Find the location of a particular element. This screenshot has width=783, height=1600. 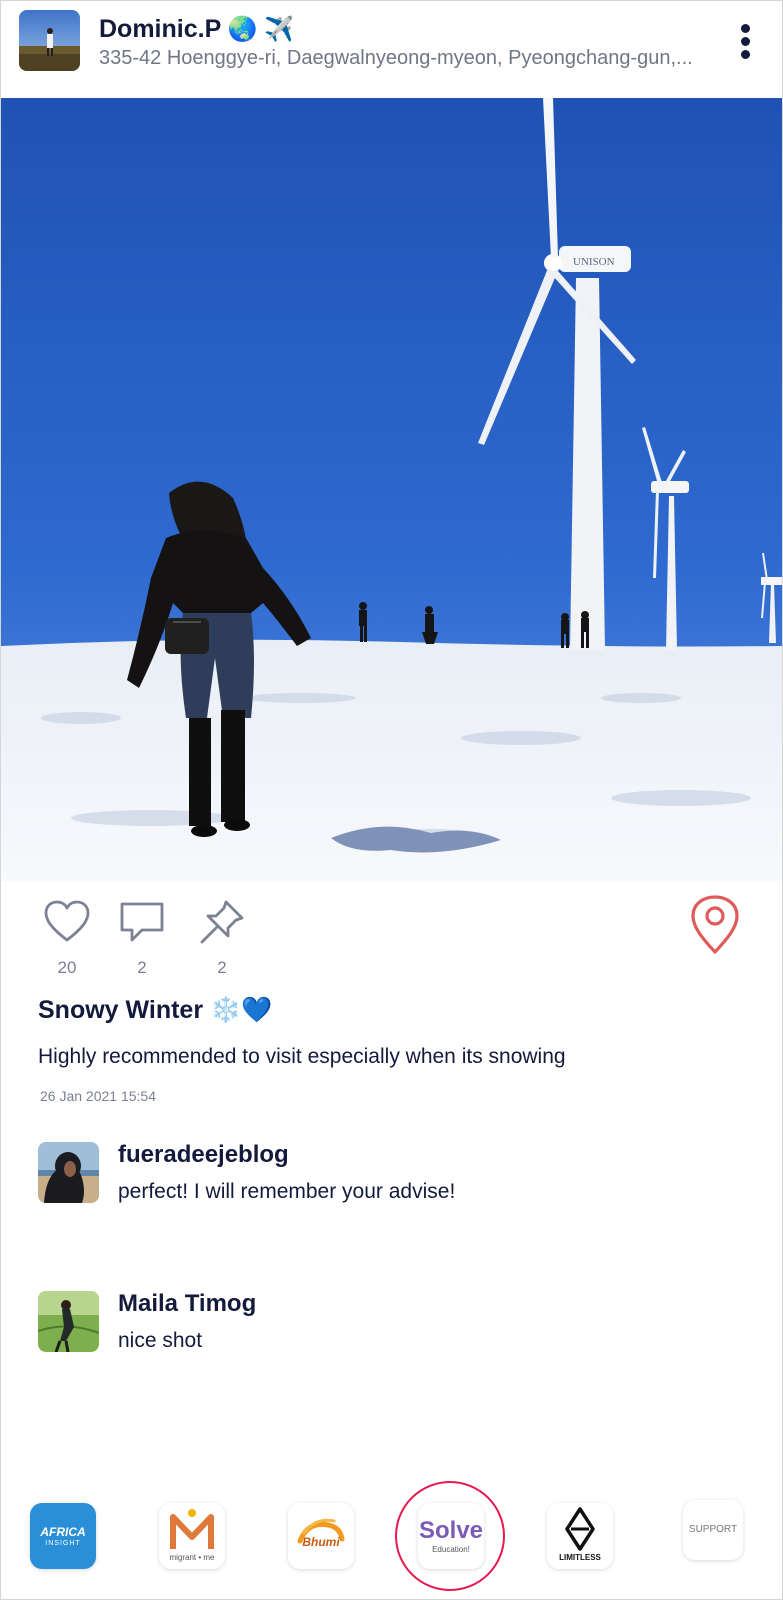

comment-icon is located at coordinates (142, 922).